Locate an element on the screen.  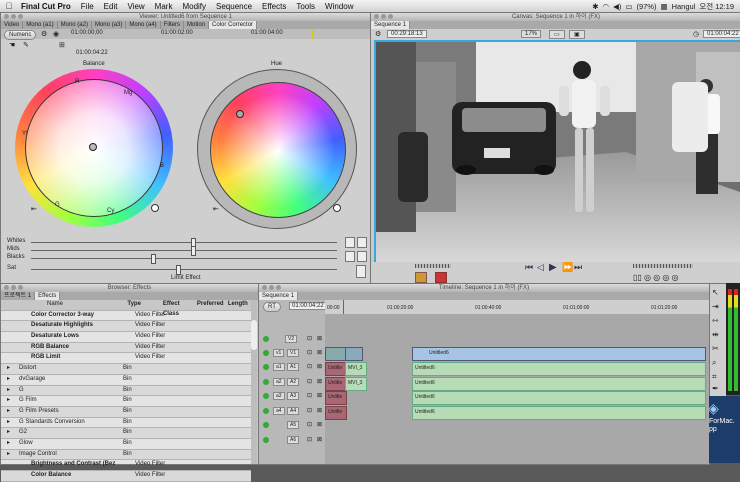
menu-modify: Modify is located at coordinates (194, 6).